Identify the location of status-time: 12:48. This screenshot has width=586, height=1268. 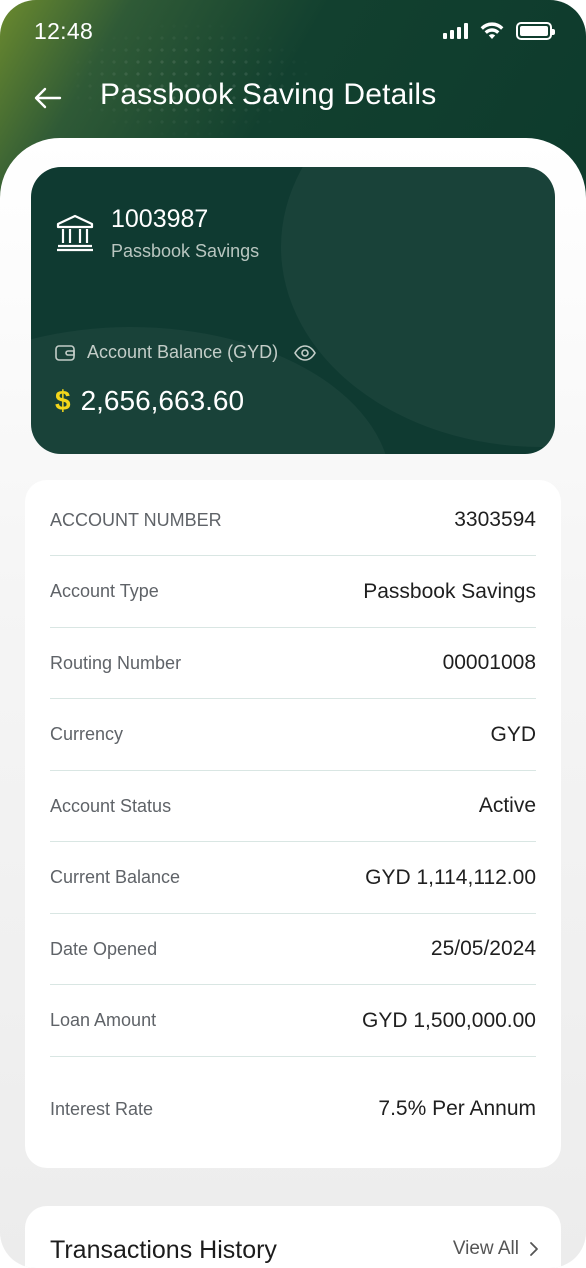
(64, 31).